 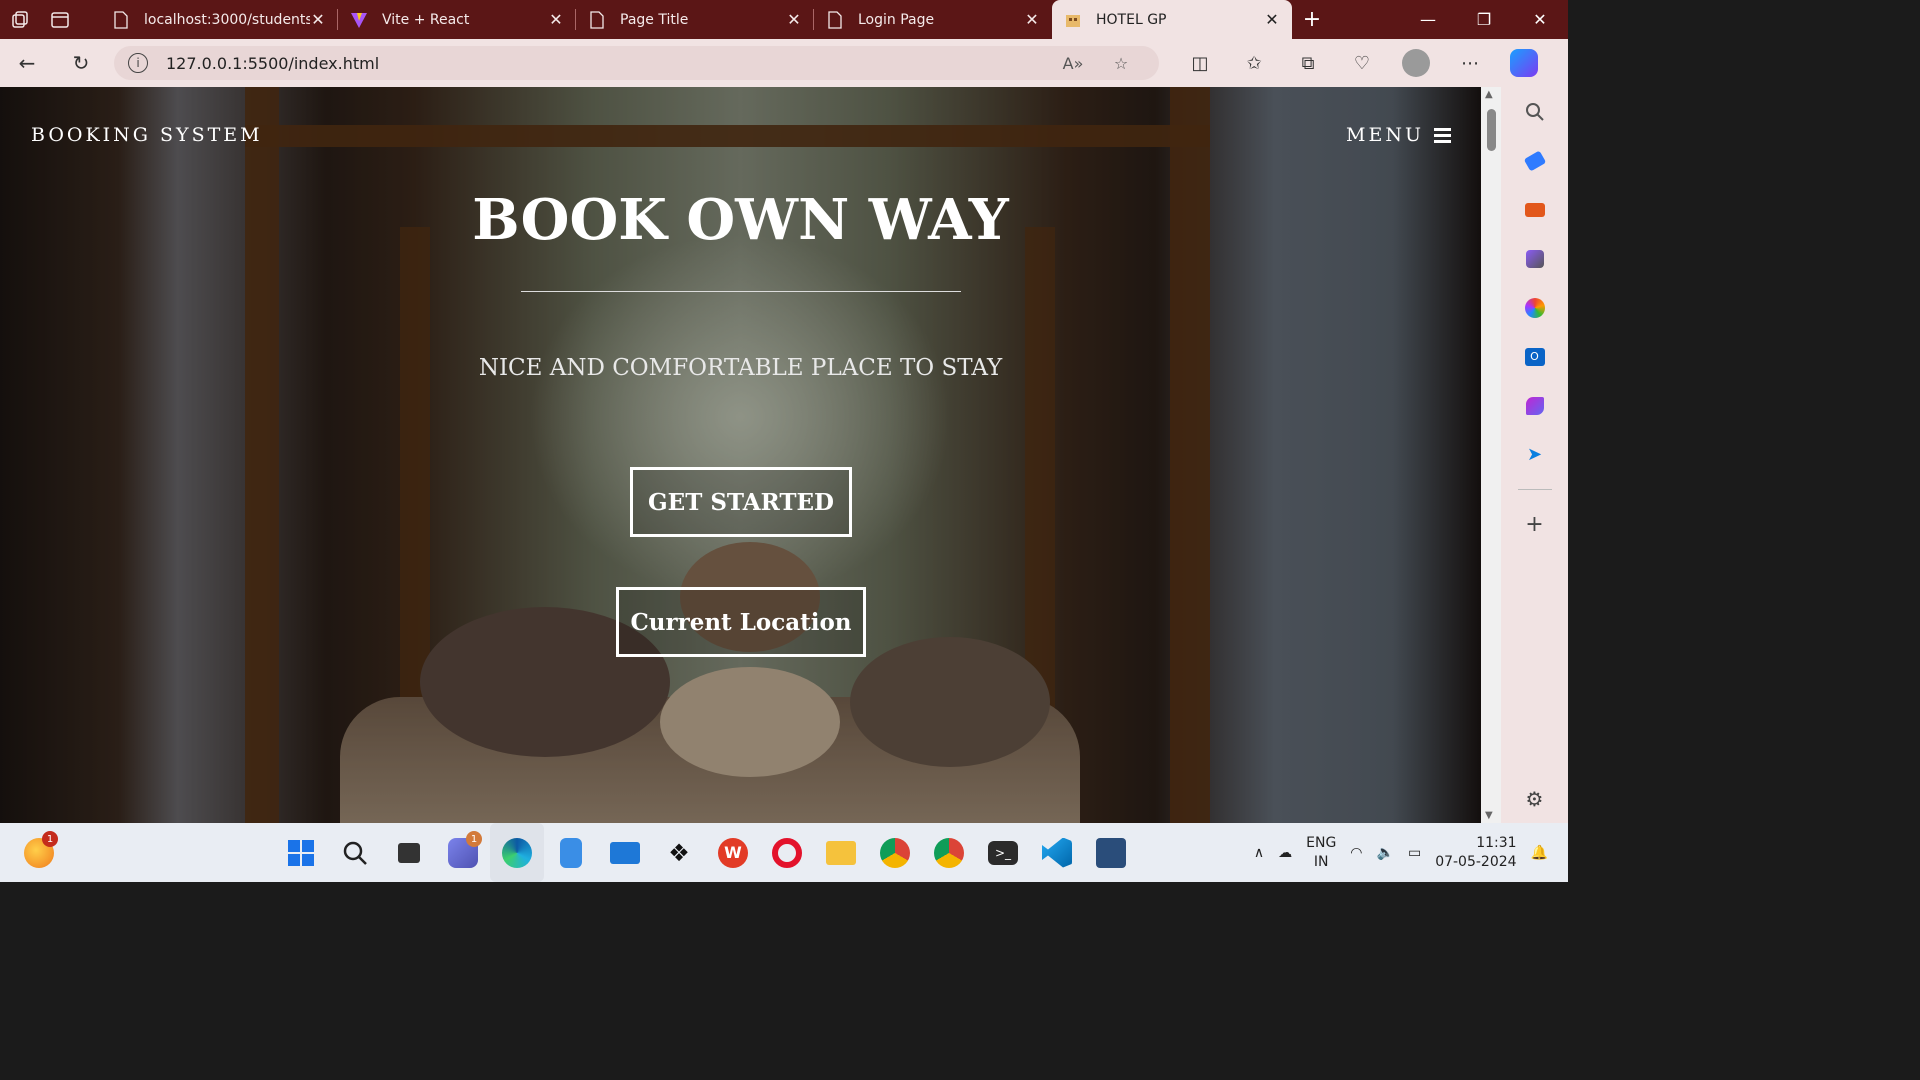 I want to click on tab-students: localhost:3000/students ✕, so click(x=219, y=19).